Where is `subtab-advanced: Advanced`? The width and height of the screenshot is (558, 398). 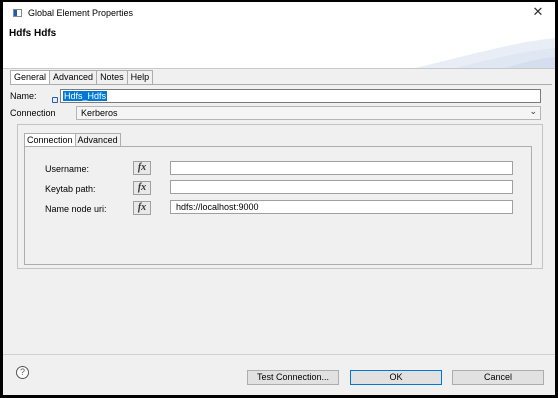 subtab-advanced: Advanced is located at coordinates (97, 139).